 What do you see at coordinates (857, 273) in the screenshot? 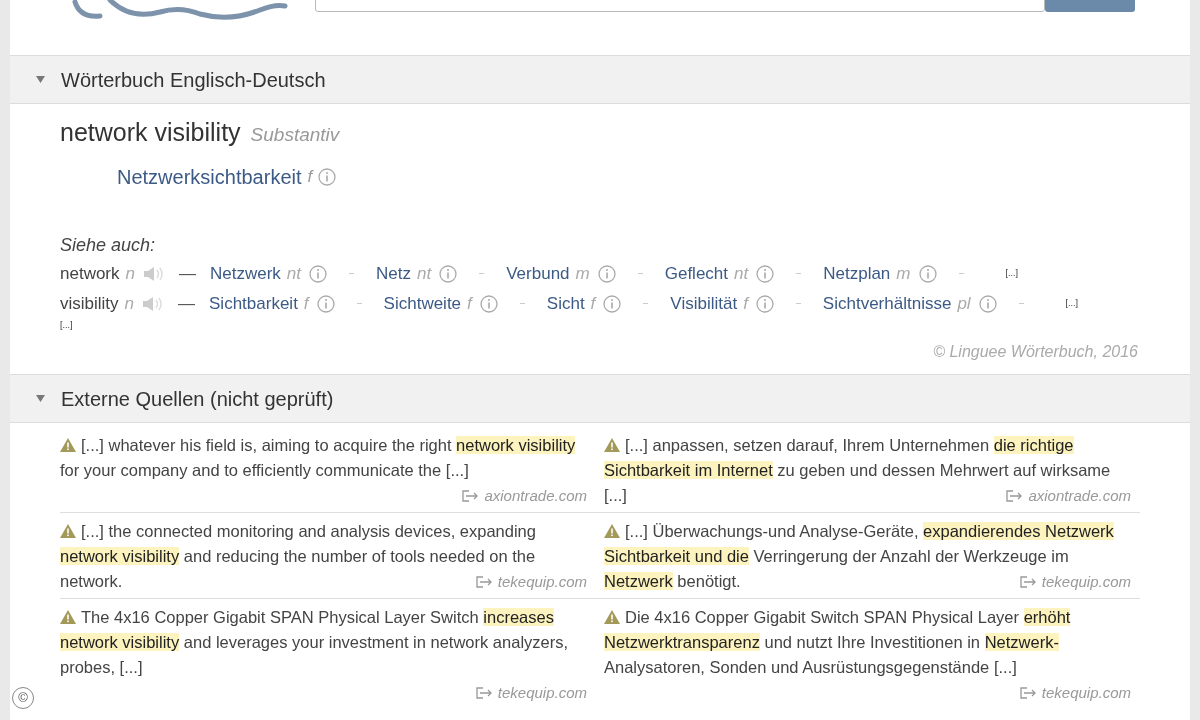
I see `translation-link: Netzplan` at bounding box center [857, 273].